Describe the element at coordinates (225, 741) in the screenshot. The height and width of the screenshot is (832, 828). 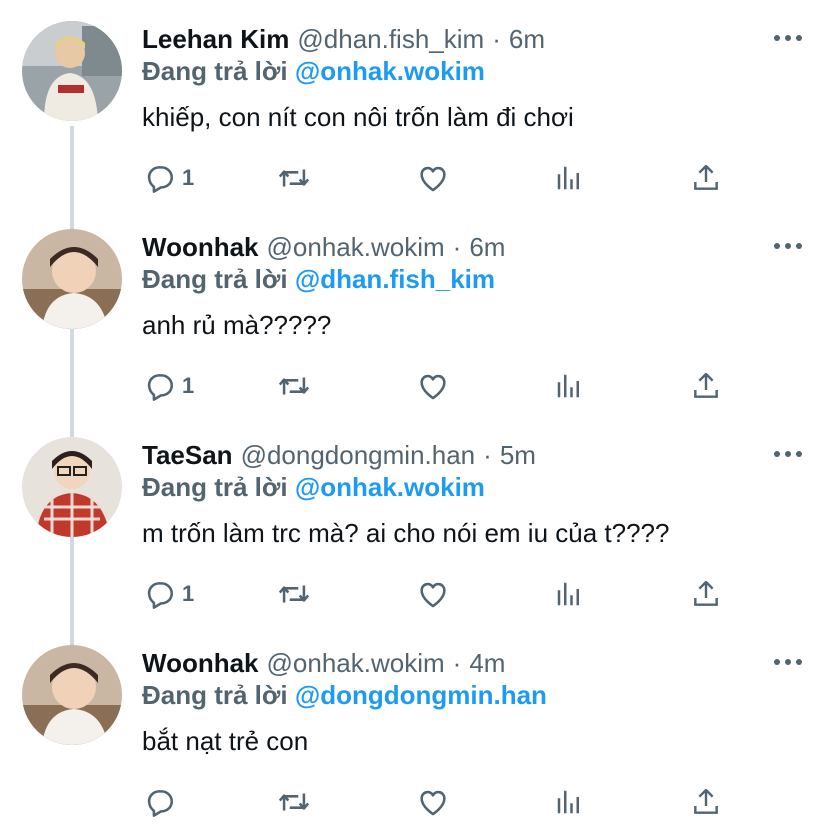
I see `tweet-text: bắt nạt trẻ con` at that location.